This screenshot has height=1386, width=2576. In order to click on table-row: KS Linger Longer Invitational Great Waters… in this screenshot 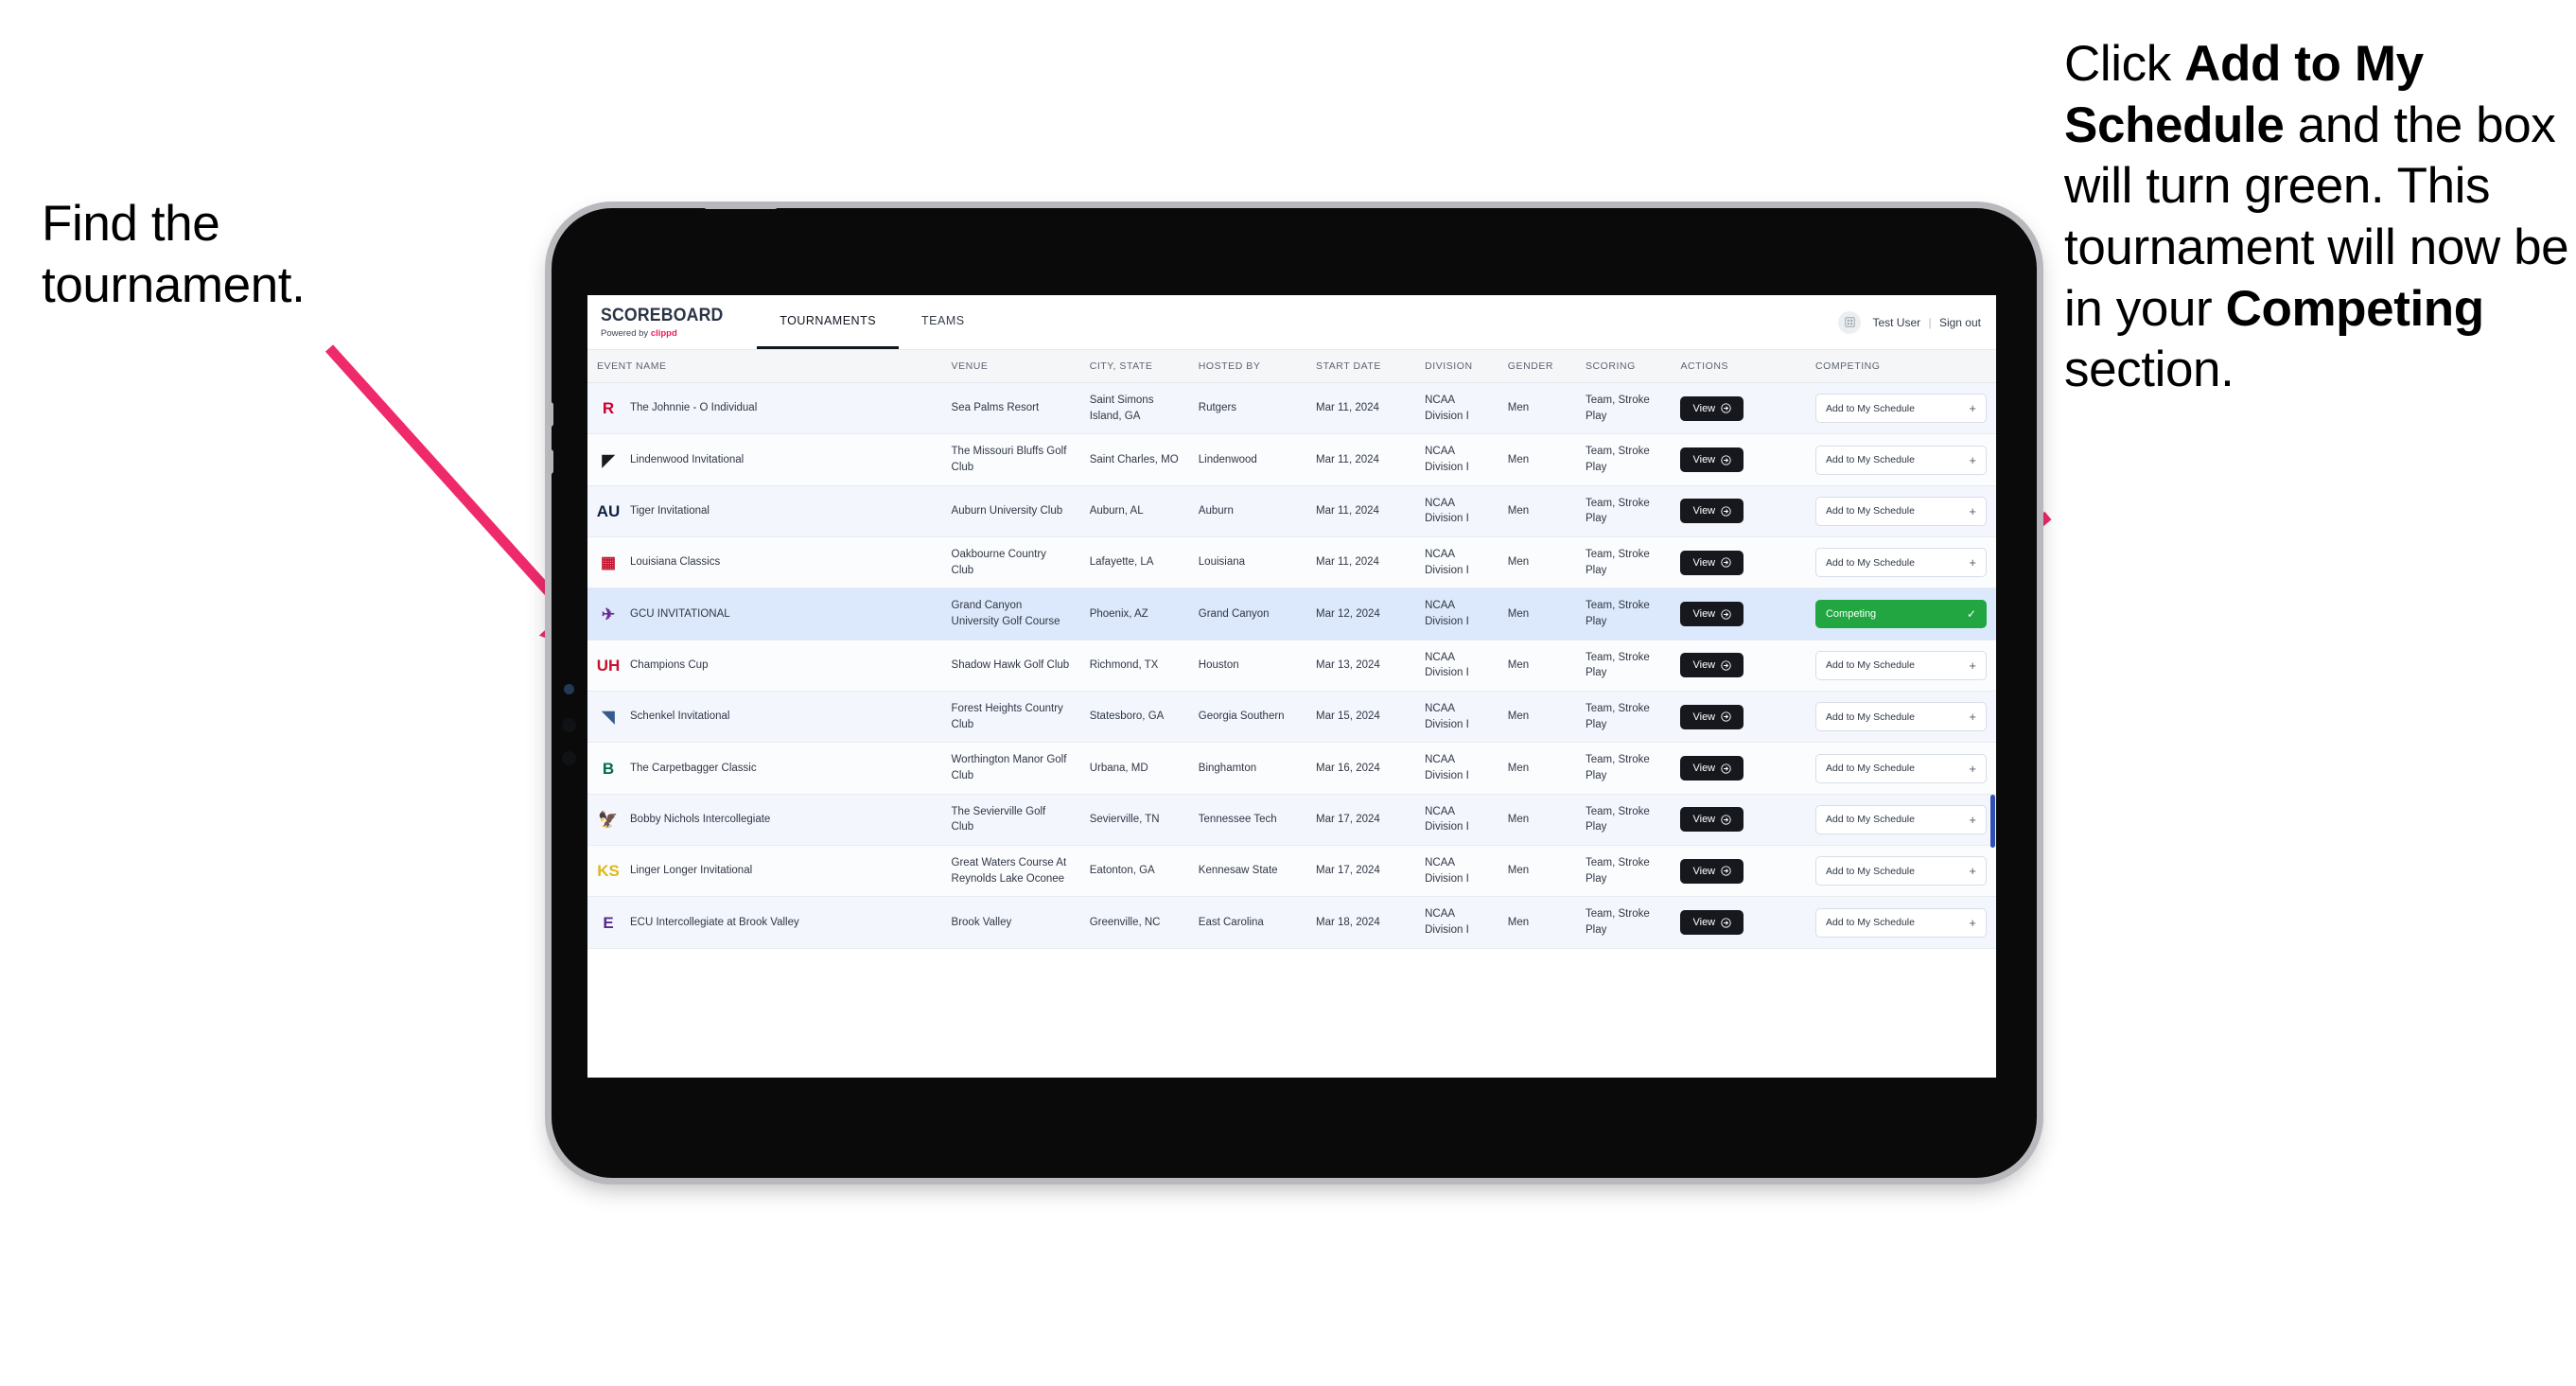, I will do `click(1292, 871)`.